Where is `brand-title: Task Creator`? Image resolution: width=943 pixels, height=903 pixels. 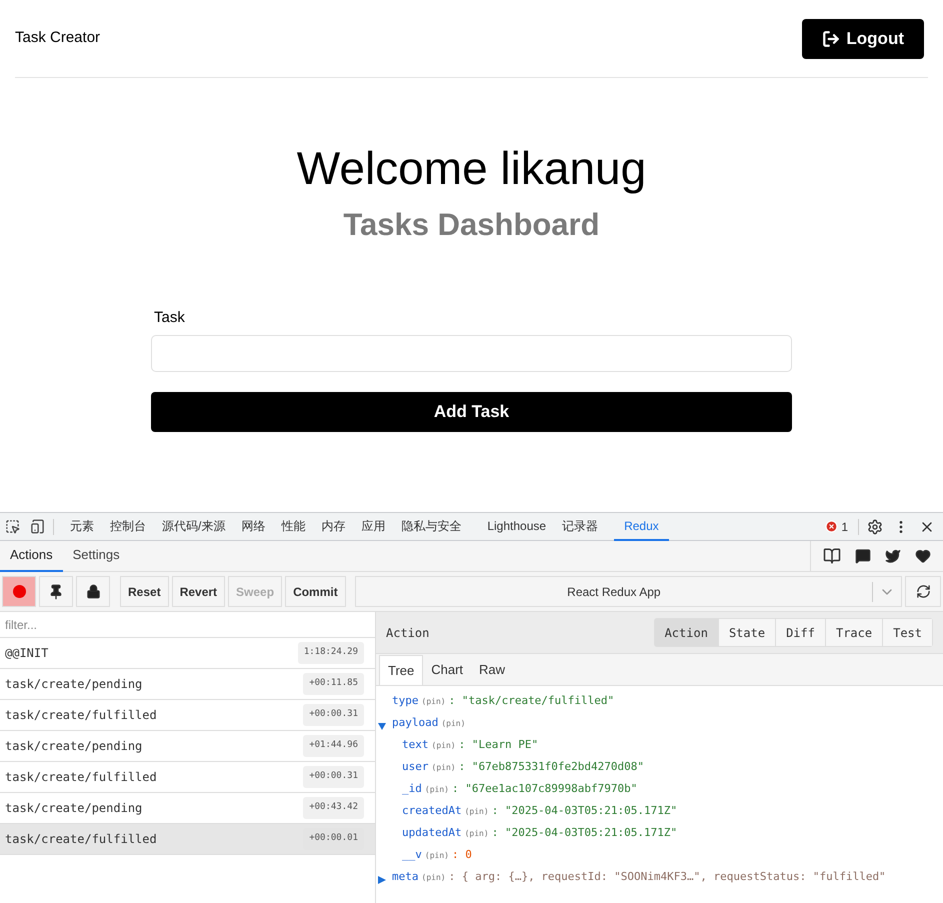 brand-title: Task Creator is located at coordinates (57, 38).